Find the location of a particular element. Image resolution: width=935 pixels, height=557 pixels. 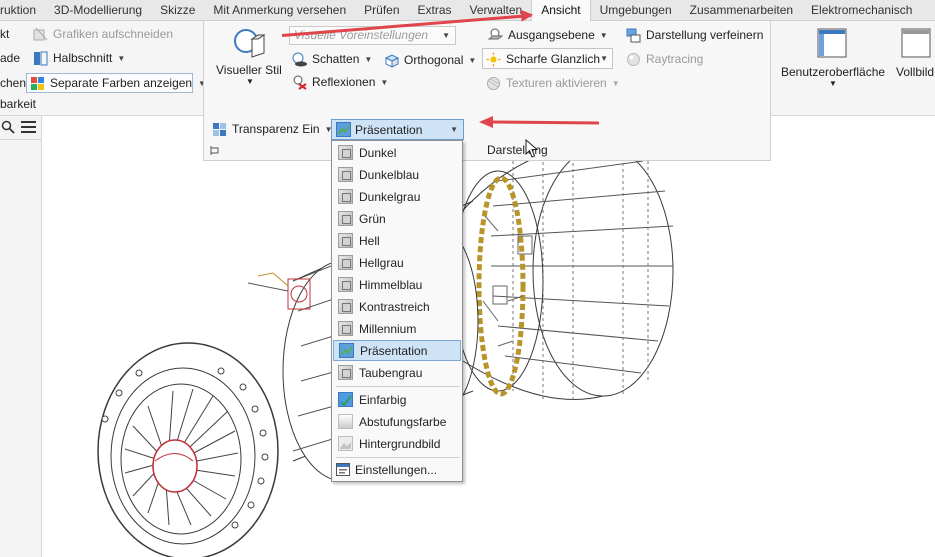

tab-umgebungen: Umgebungen is located at coordinates (636, 10).